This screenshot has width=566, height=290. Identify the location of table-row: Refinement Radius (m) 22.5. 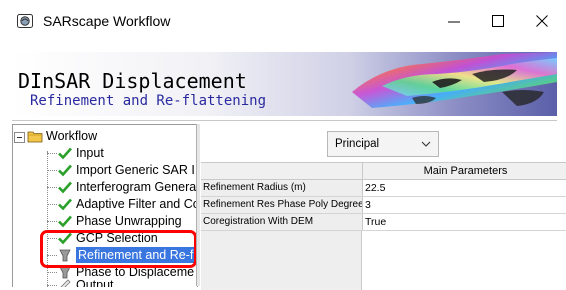
(383, 188).